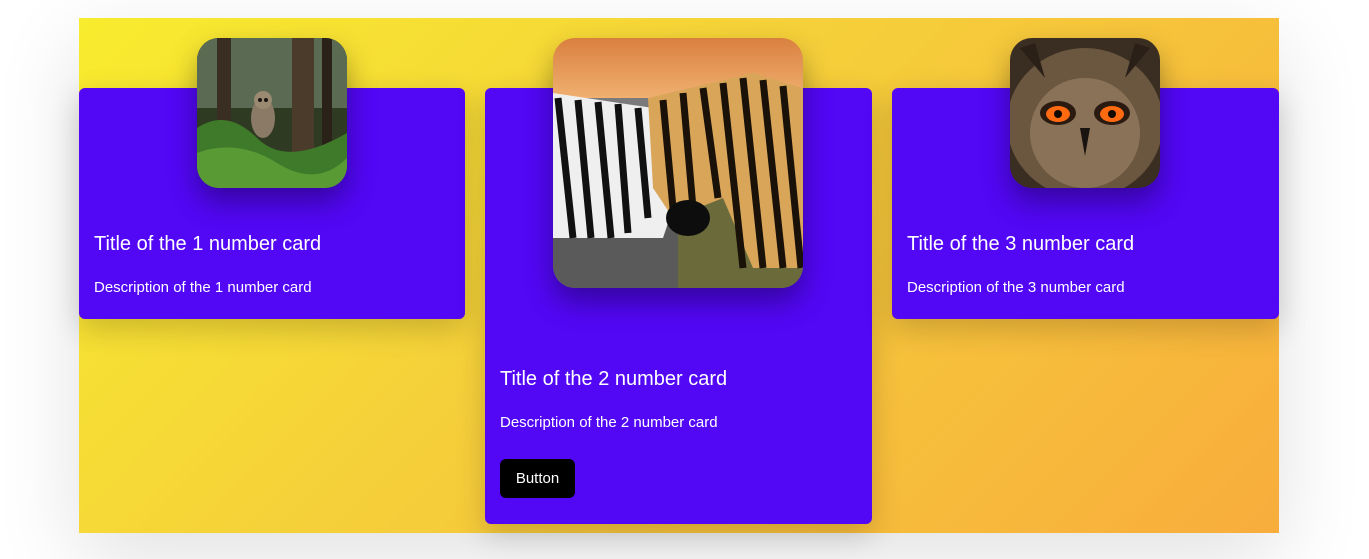 The height and width of the screenshot is (559, 1369). I want to click on card-title: Title of the 2 number card, so click(614, 379).